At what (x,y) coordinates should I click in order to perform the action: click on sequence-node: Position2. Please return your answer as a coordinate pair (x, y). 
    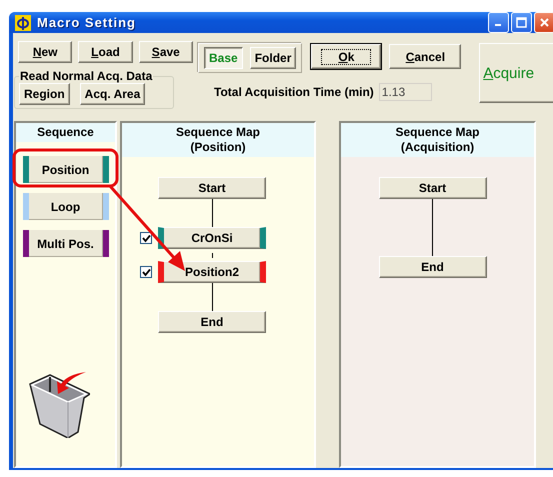
    Looking at the image, I should click on (212, 272).